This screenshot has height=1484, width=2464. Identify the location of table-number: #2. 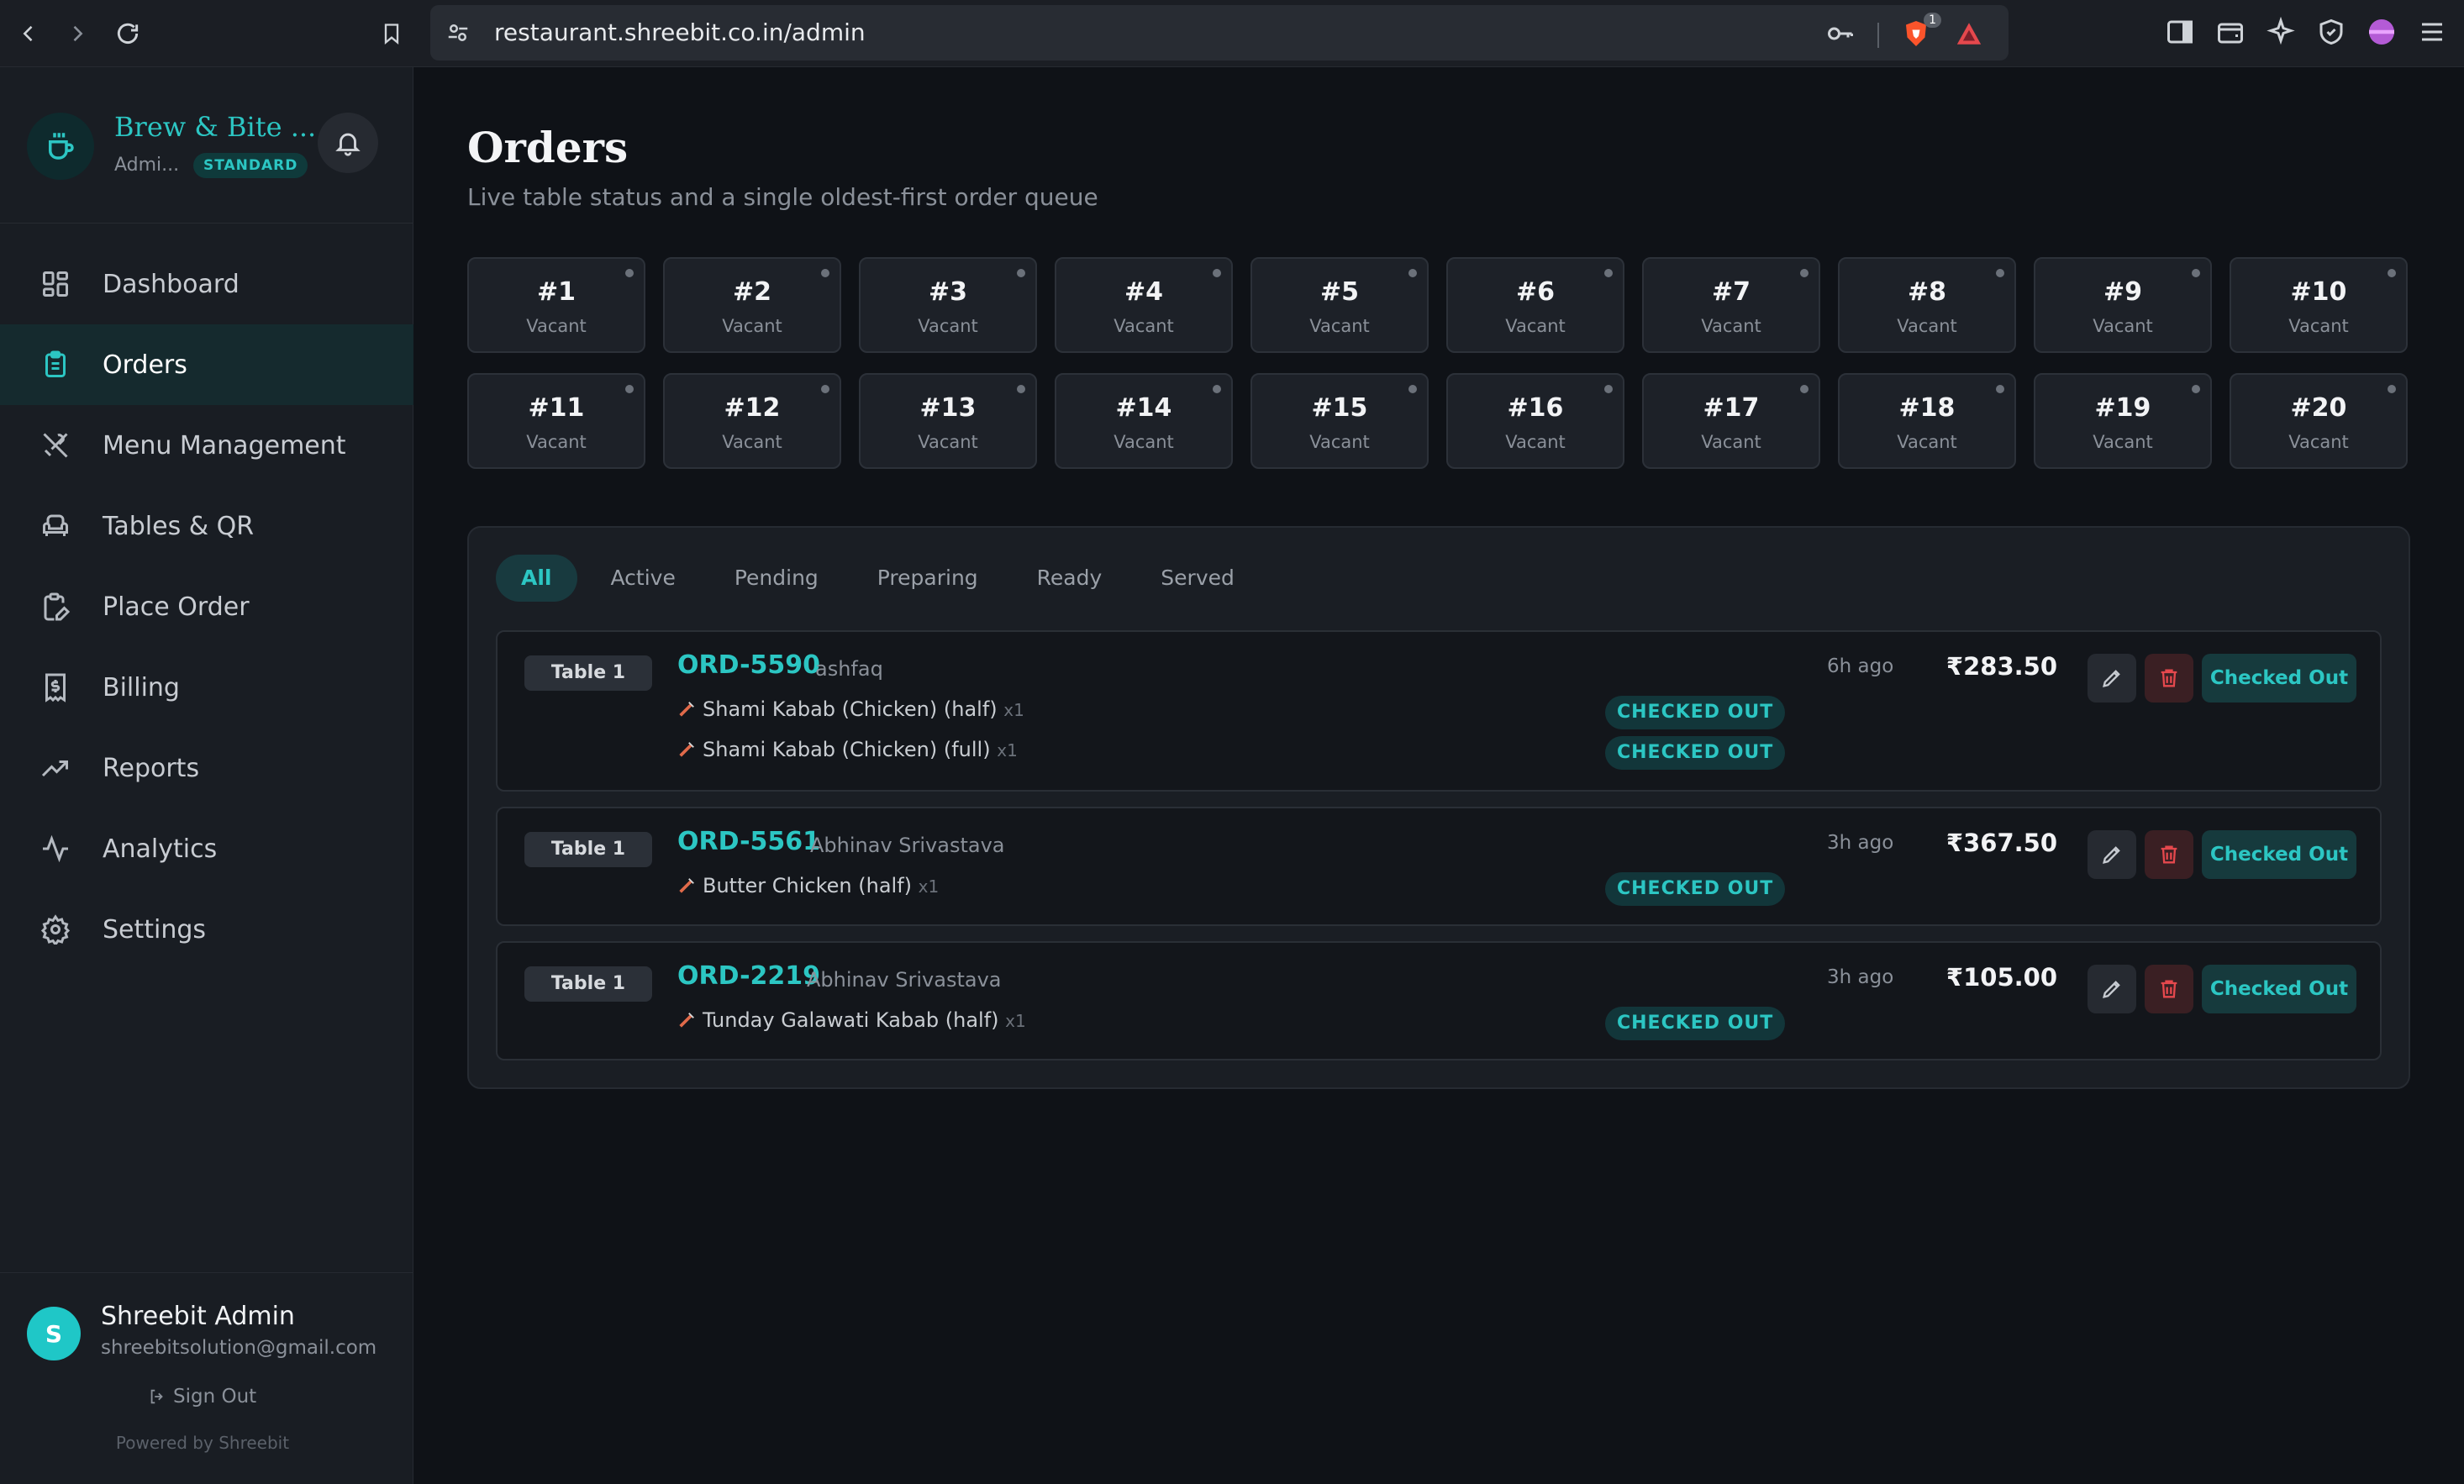
(751, 292).